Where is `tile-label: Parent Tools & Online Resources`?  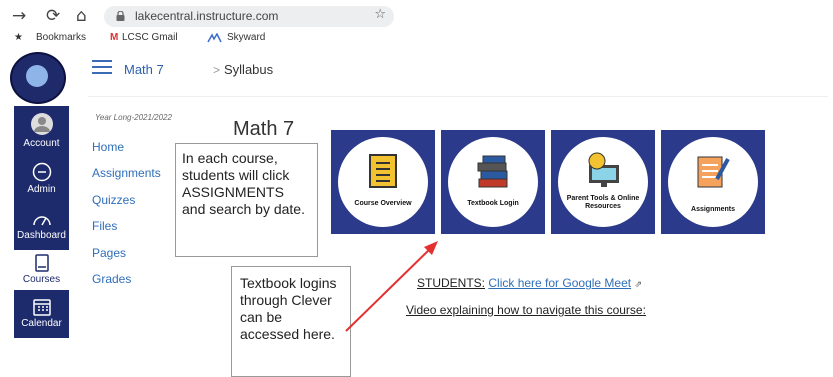
tile-label: Parent Tools & Online Resources is located at coordinates (603, 202).